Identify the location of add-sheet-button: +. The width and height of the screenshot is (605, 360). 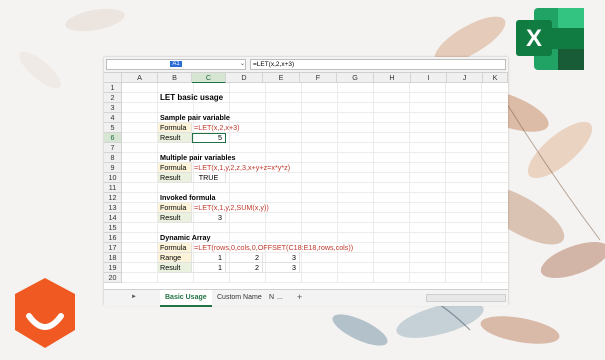
(299, 297).